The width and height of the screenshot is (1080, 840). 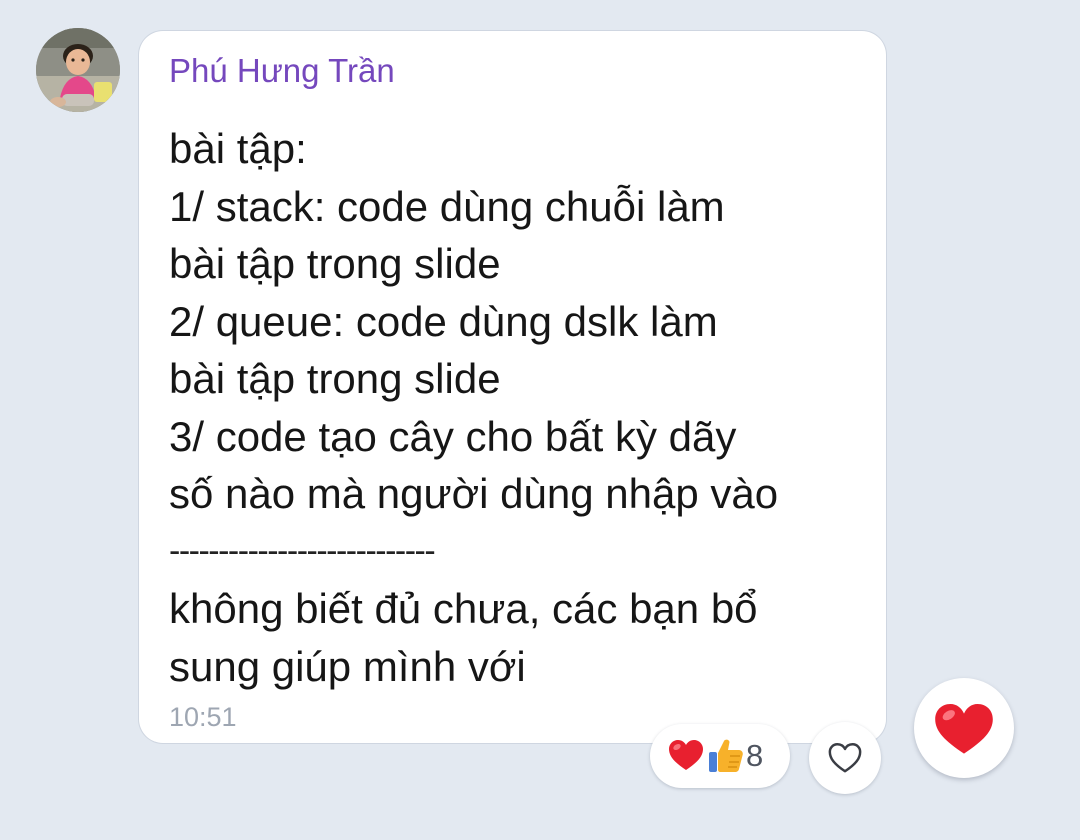 What do you see at coordinates (347, 666) in the screenshot?
I see `message-line: sung giúp mình với` at bounding box center [347, 666].